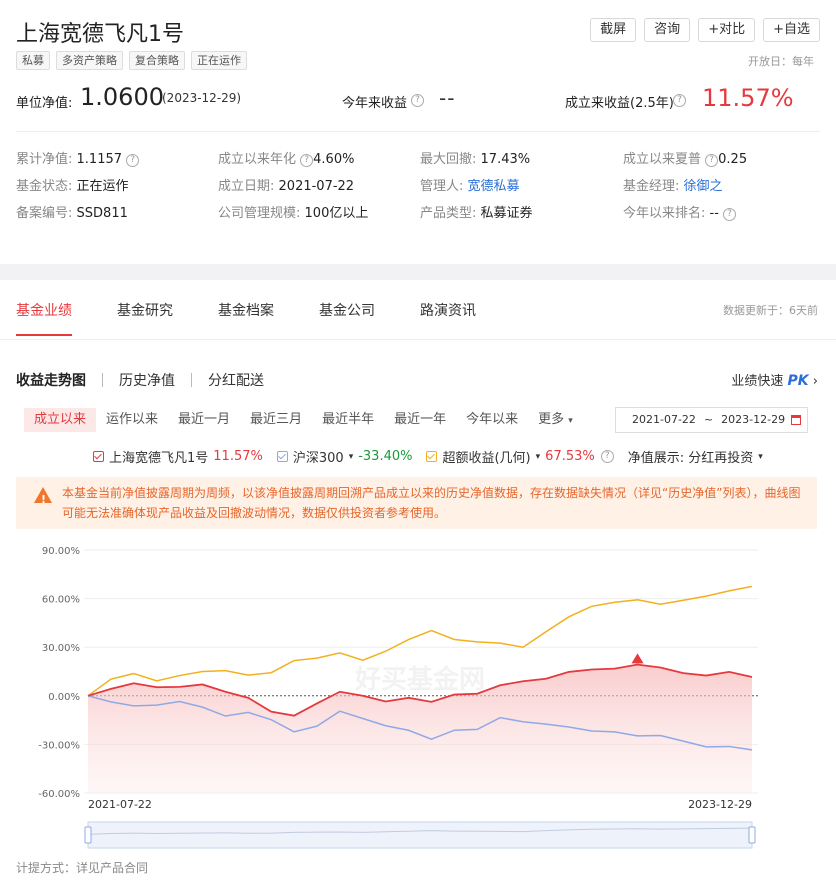 Image resolution: width=836 pixels, height=889 pixels. I want to click on since-inception-label: 成立来收益(2.5年), so click(619, 103).